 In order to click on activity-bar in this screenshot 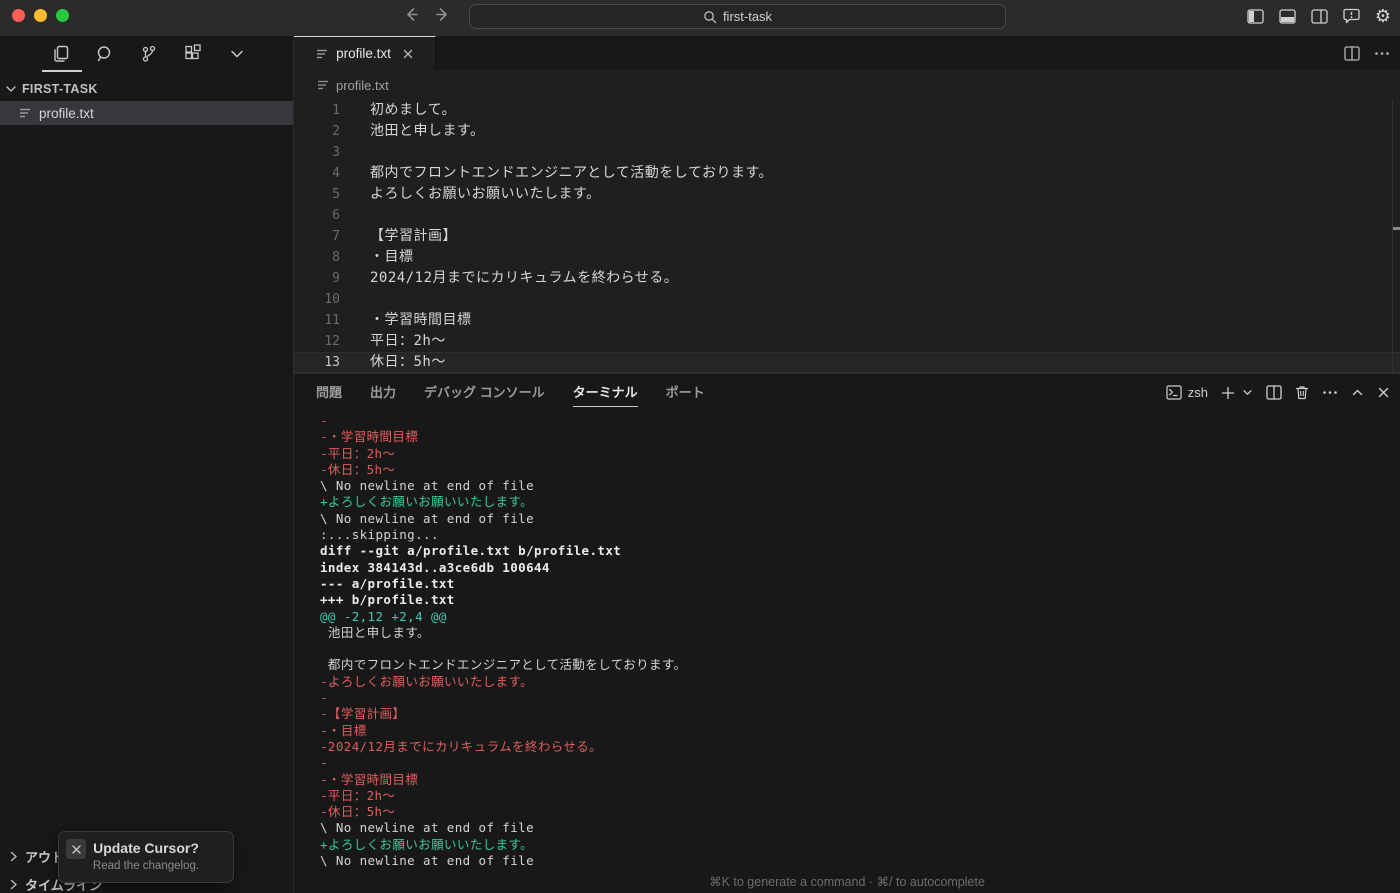, I will do `click(146, 54)`.